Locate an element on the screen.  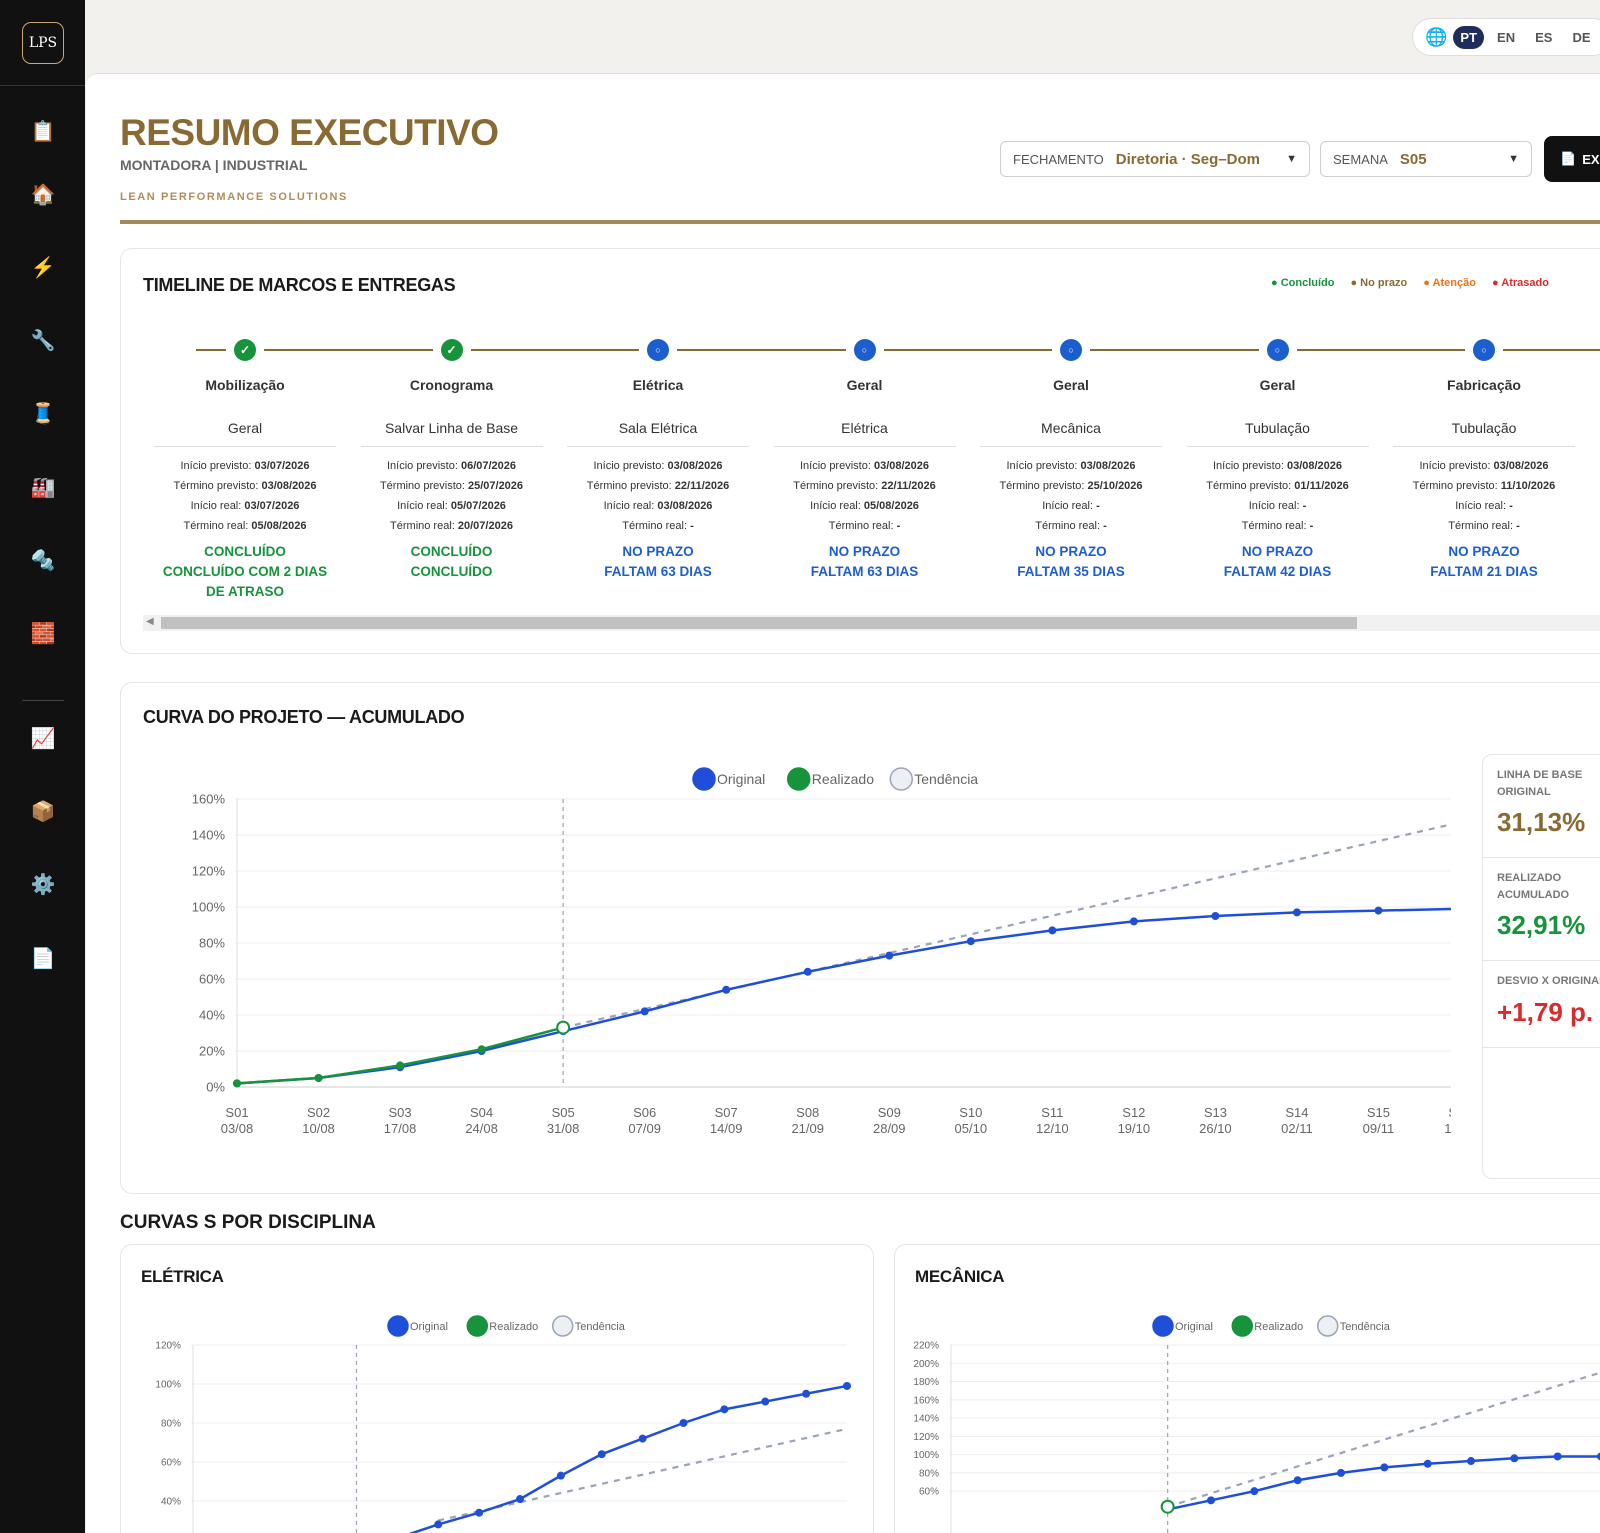
x-tick-date: 28/09 is located at coordinates (889, 1128).